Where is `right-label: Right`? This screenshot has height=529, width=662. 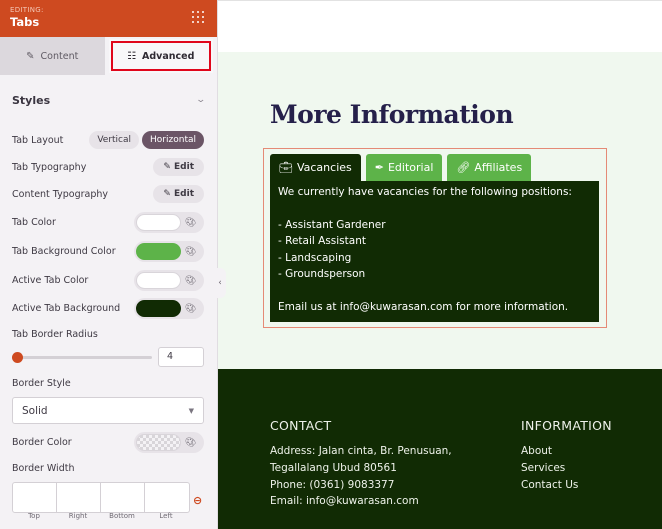 right-label: Right is located at coordinates (78, 516).